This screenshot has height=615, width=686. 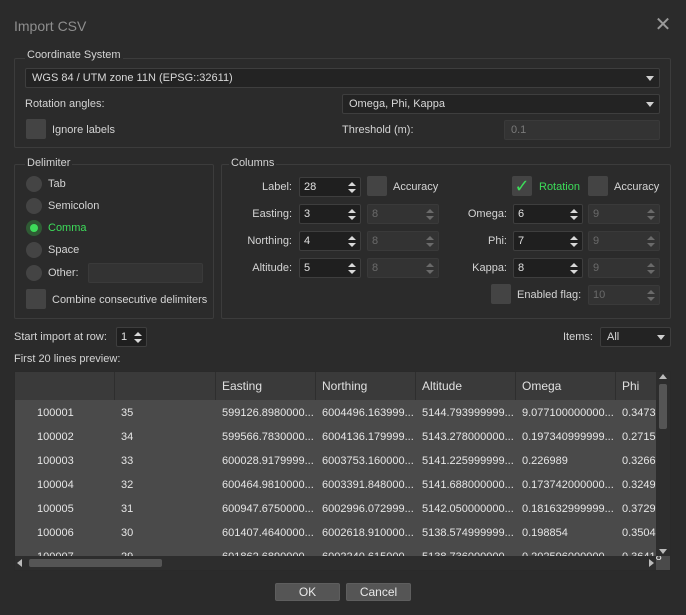 I want to click on label-col-spinbox: 28, so click(x=330, y=187).